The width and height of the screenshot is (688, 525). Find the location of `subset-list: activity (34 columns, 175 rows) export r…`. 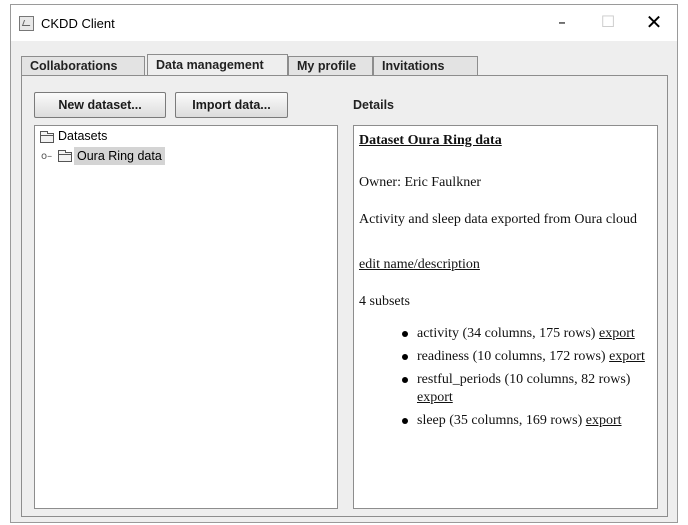

subset-list: activity (34 columns, 175 rows) export r… is located at coordinates (530, 380).